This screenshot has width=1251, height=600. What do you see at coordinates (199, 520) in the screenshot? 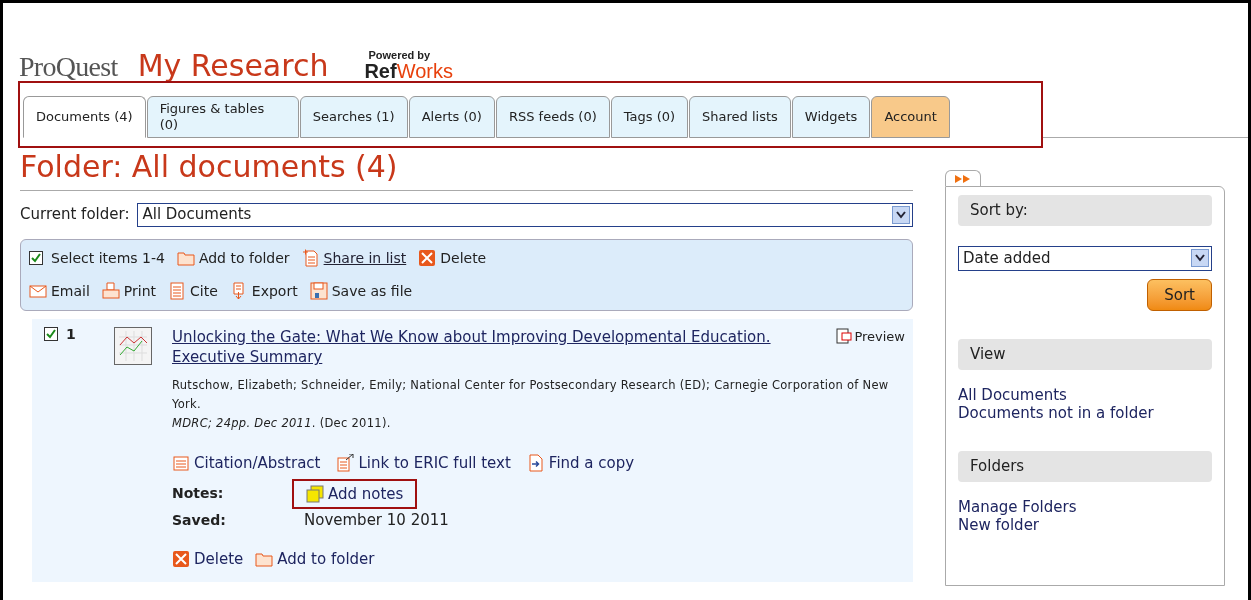
I see `saved-label: Saved:` at bounding box center [199, 520].